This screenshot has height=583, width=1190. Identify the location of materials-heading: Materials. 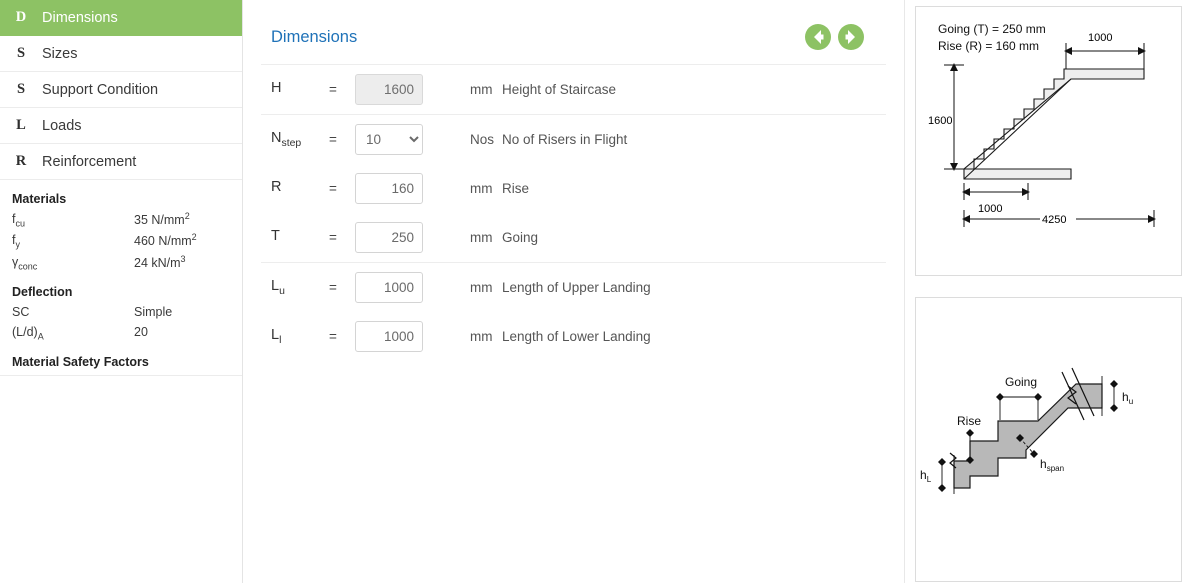
(39, 199).